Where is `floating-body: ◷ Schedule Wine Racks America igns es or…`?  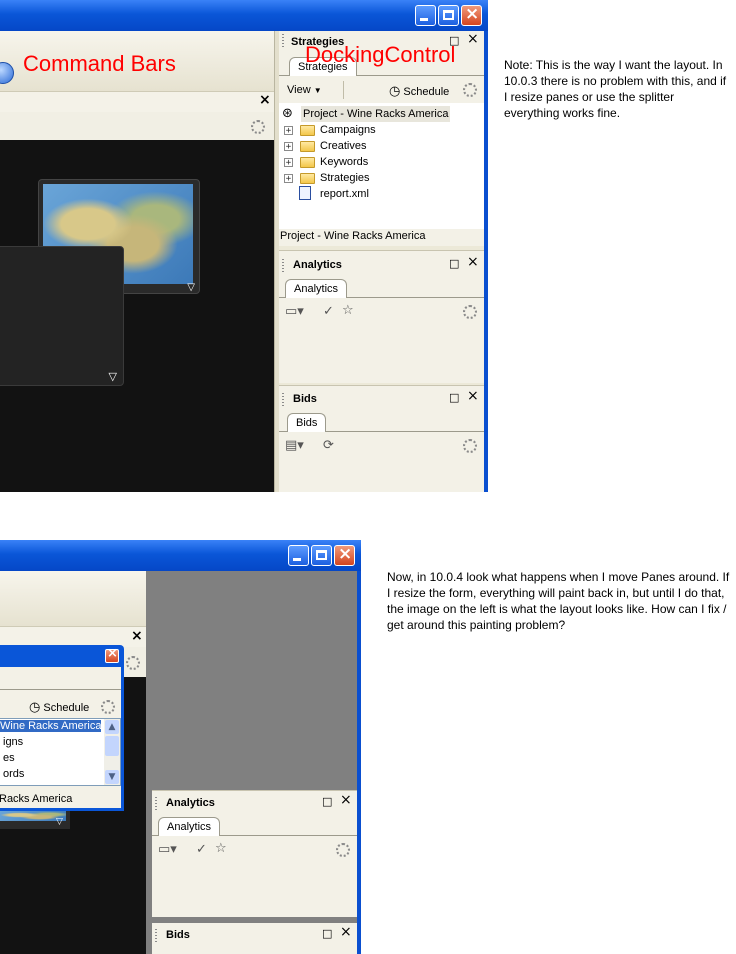 floating-body: ◷ Schedule Wine Racks America igns es or… is located at coordinates (60, 737).